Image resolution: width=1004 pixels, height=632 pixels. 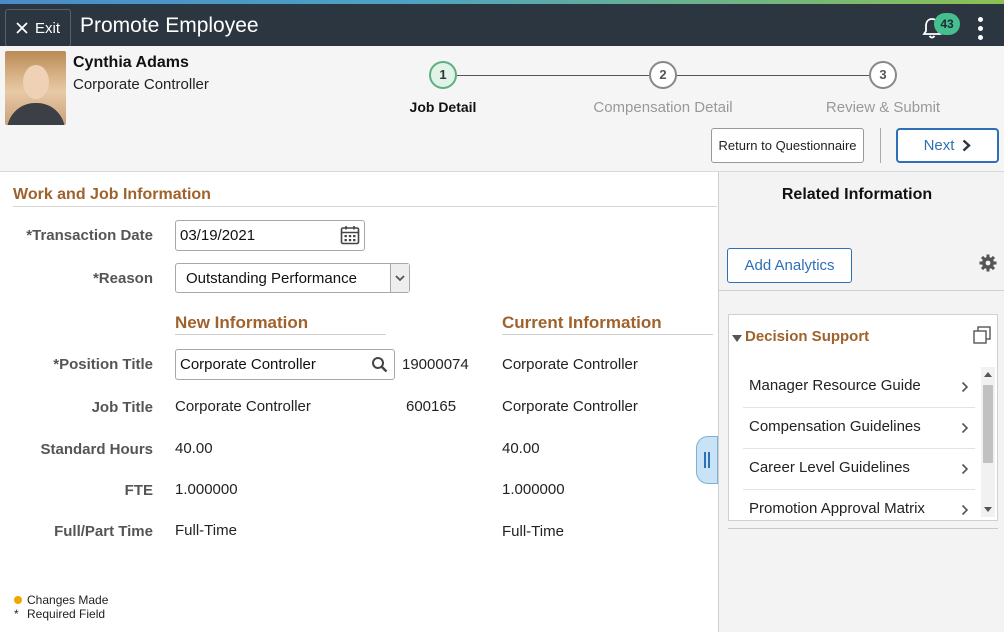 I want to click on full-part-time-label: Full/Part Time, so click(x=103, y=531).